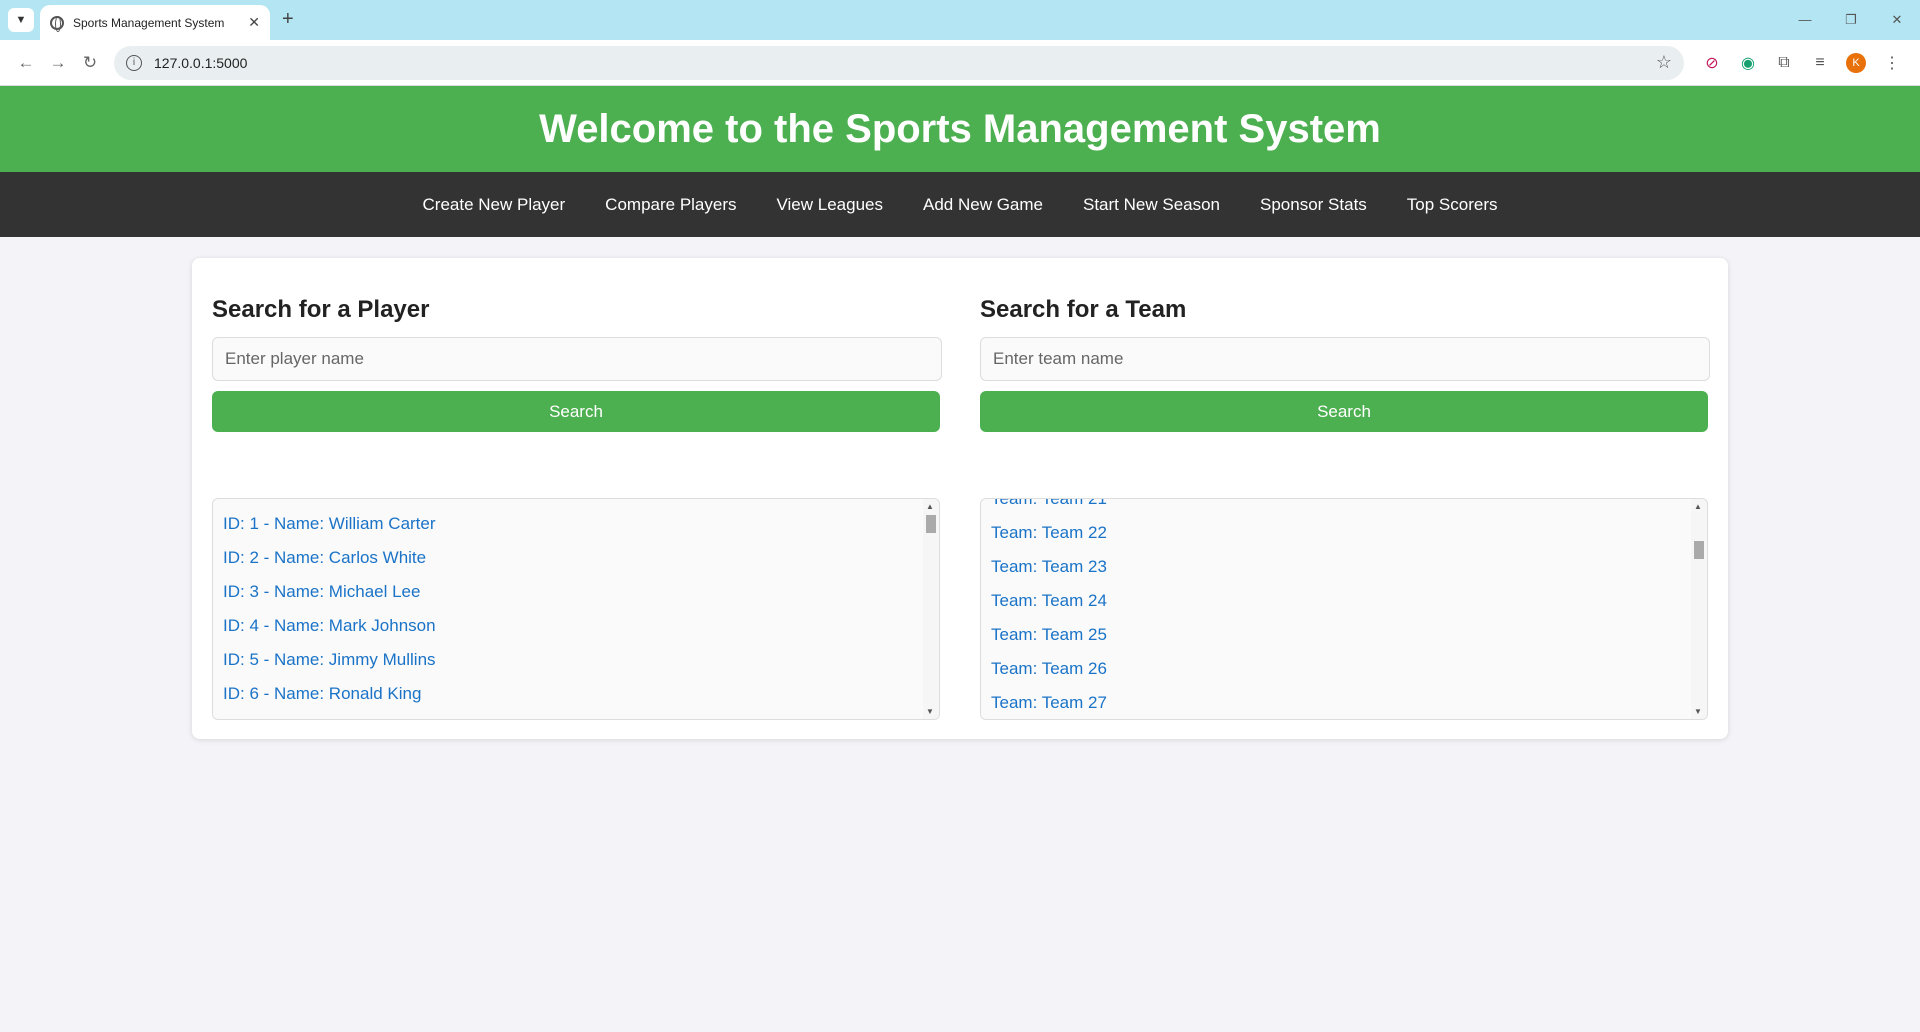  Describe the element at coordinates (830, 205) in the screenshot. I see `nav-view-leagues: View Leagues` at that location.